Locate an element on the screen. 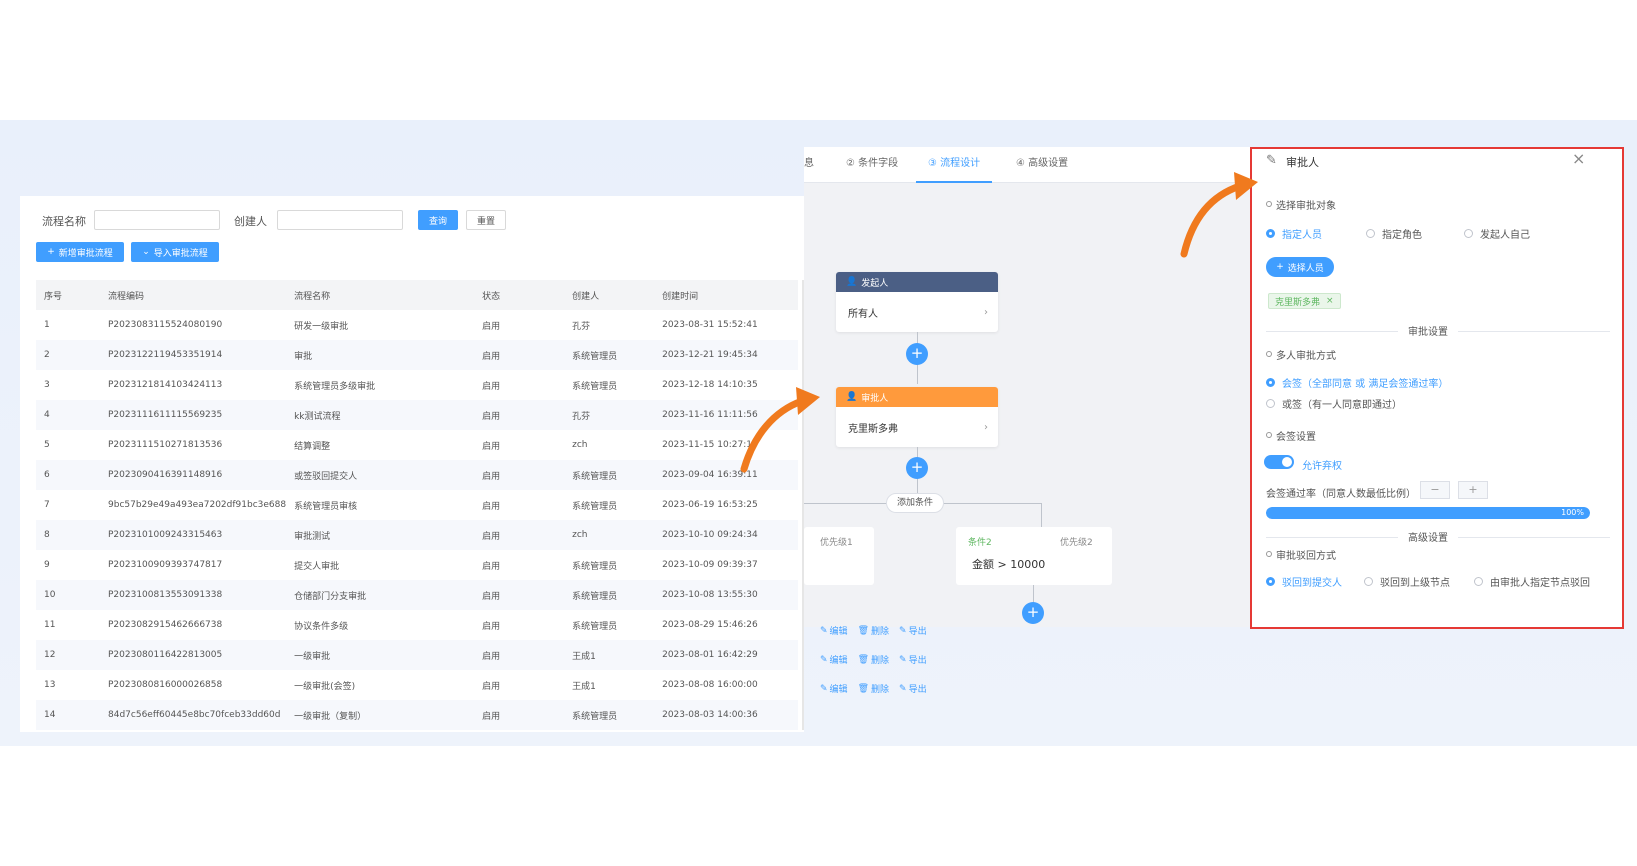  creator-label: 创建人 is located at coordinates (250, 221).